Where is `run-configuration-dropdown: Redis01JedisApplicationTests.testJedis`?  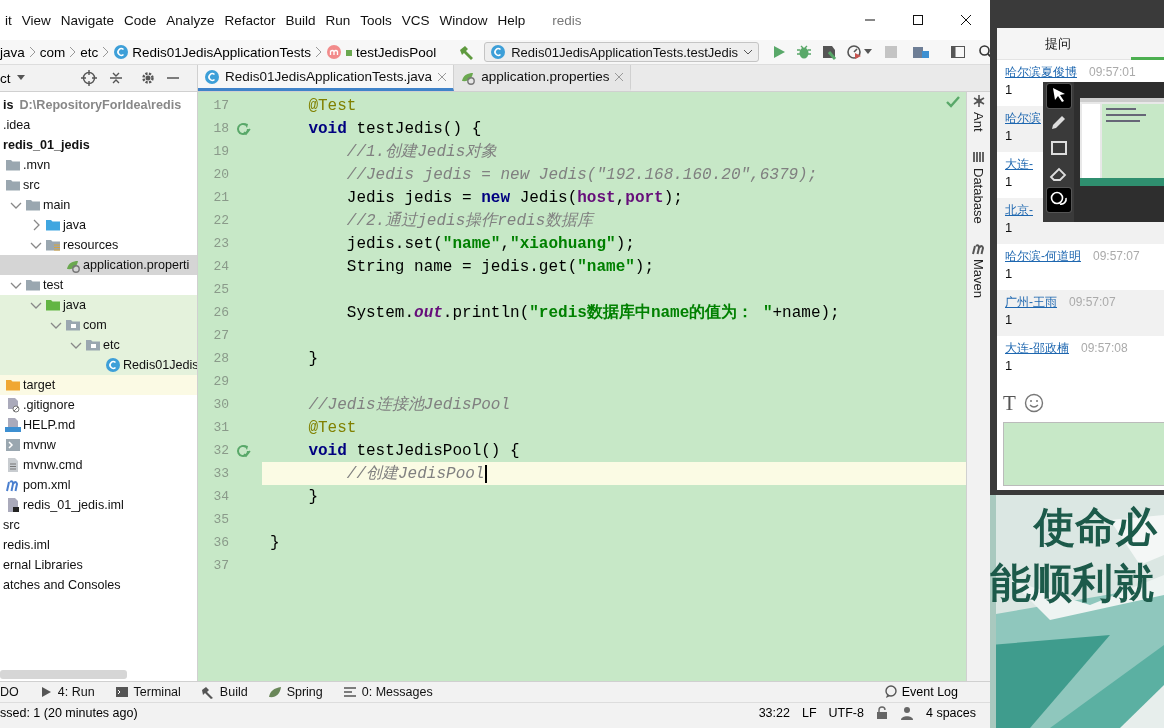 run-configuration-dropdown: Redis01JedisApplicationTests.testJedis is located at coordinates (622, 52).